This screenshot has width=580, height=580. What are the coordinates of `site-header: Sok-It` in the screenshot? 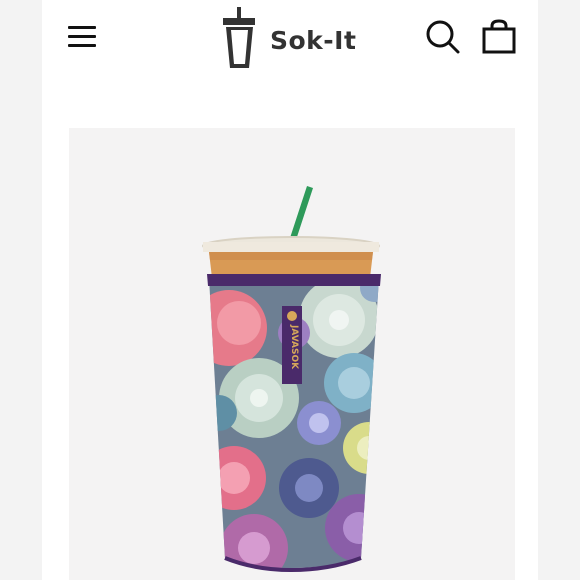 It's located at (290, 40).